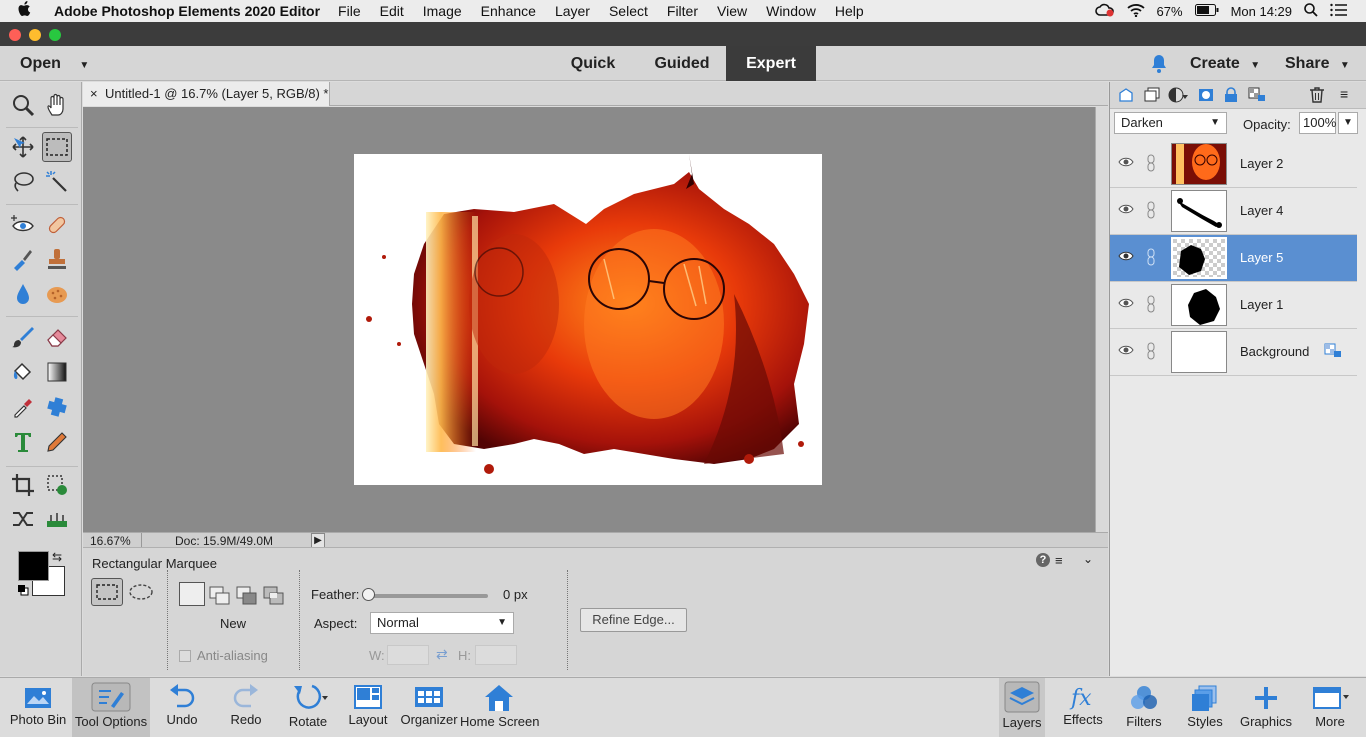 This screenshot has width=1366, height=737. Describe the element at coordinates (1233, 164) in the screenshot. I see `layer-row: Layer 2` at that location.